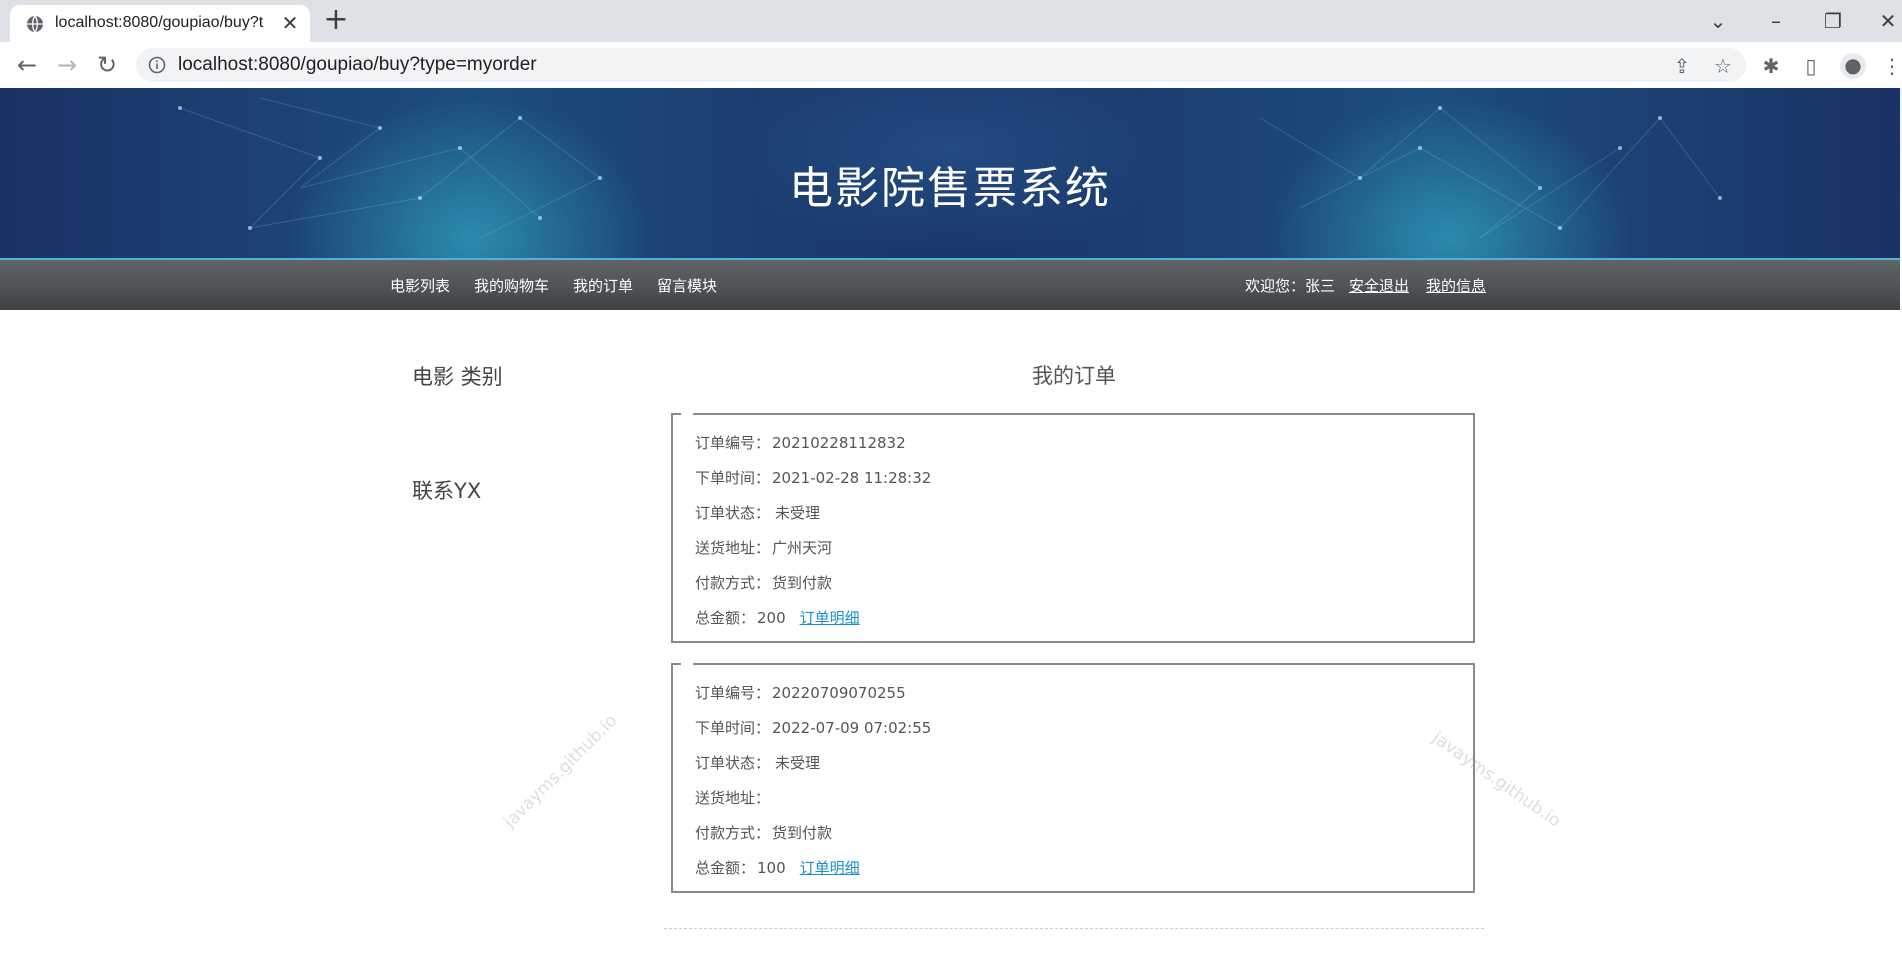  Describe the element at coordinates (1776, 21) in the screenshot. I see `minimize-icon: –` at that location.